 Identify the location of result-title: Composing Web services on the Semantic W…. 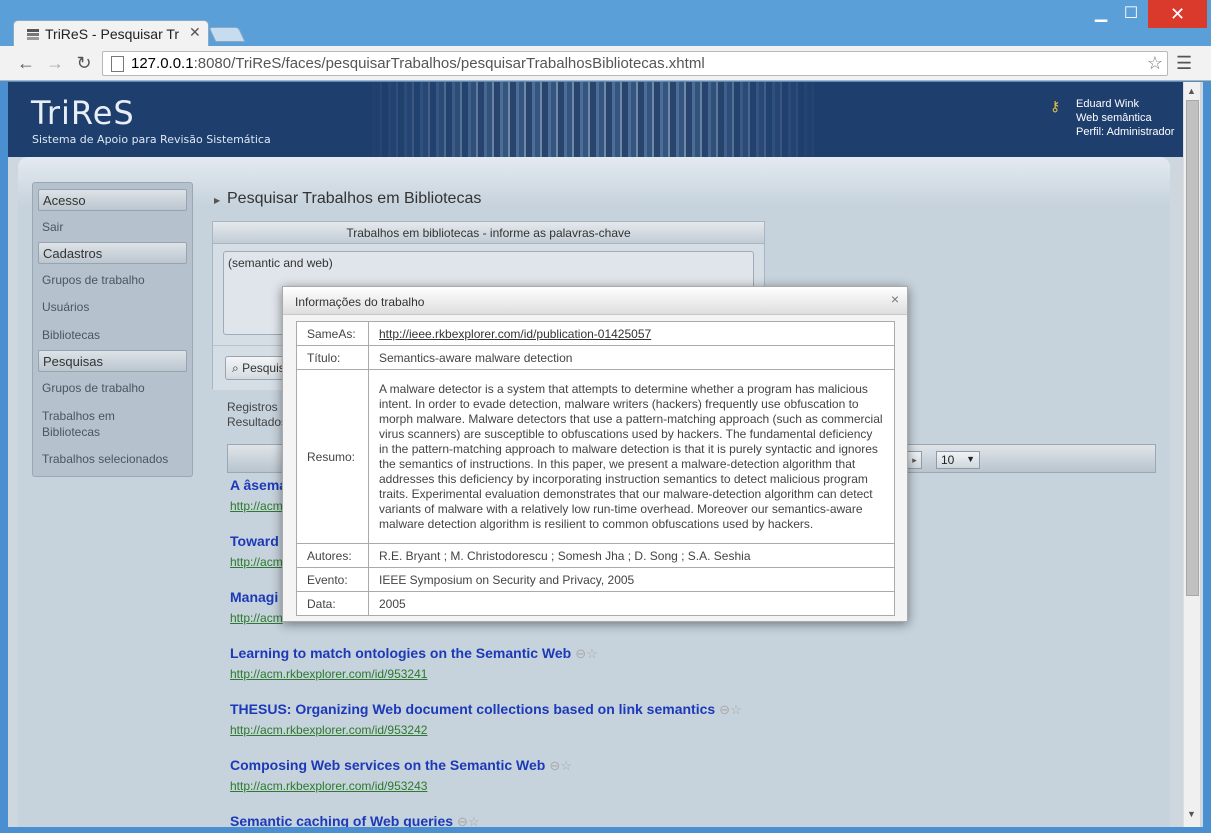
(387, 765).